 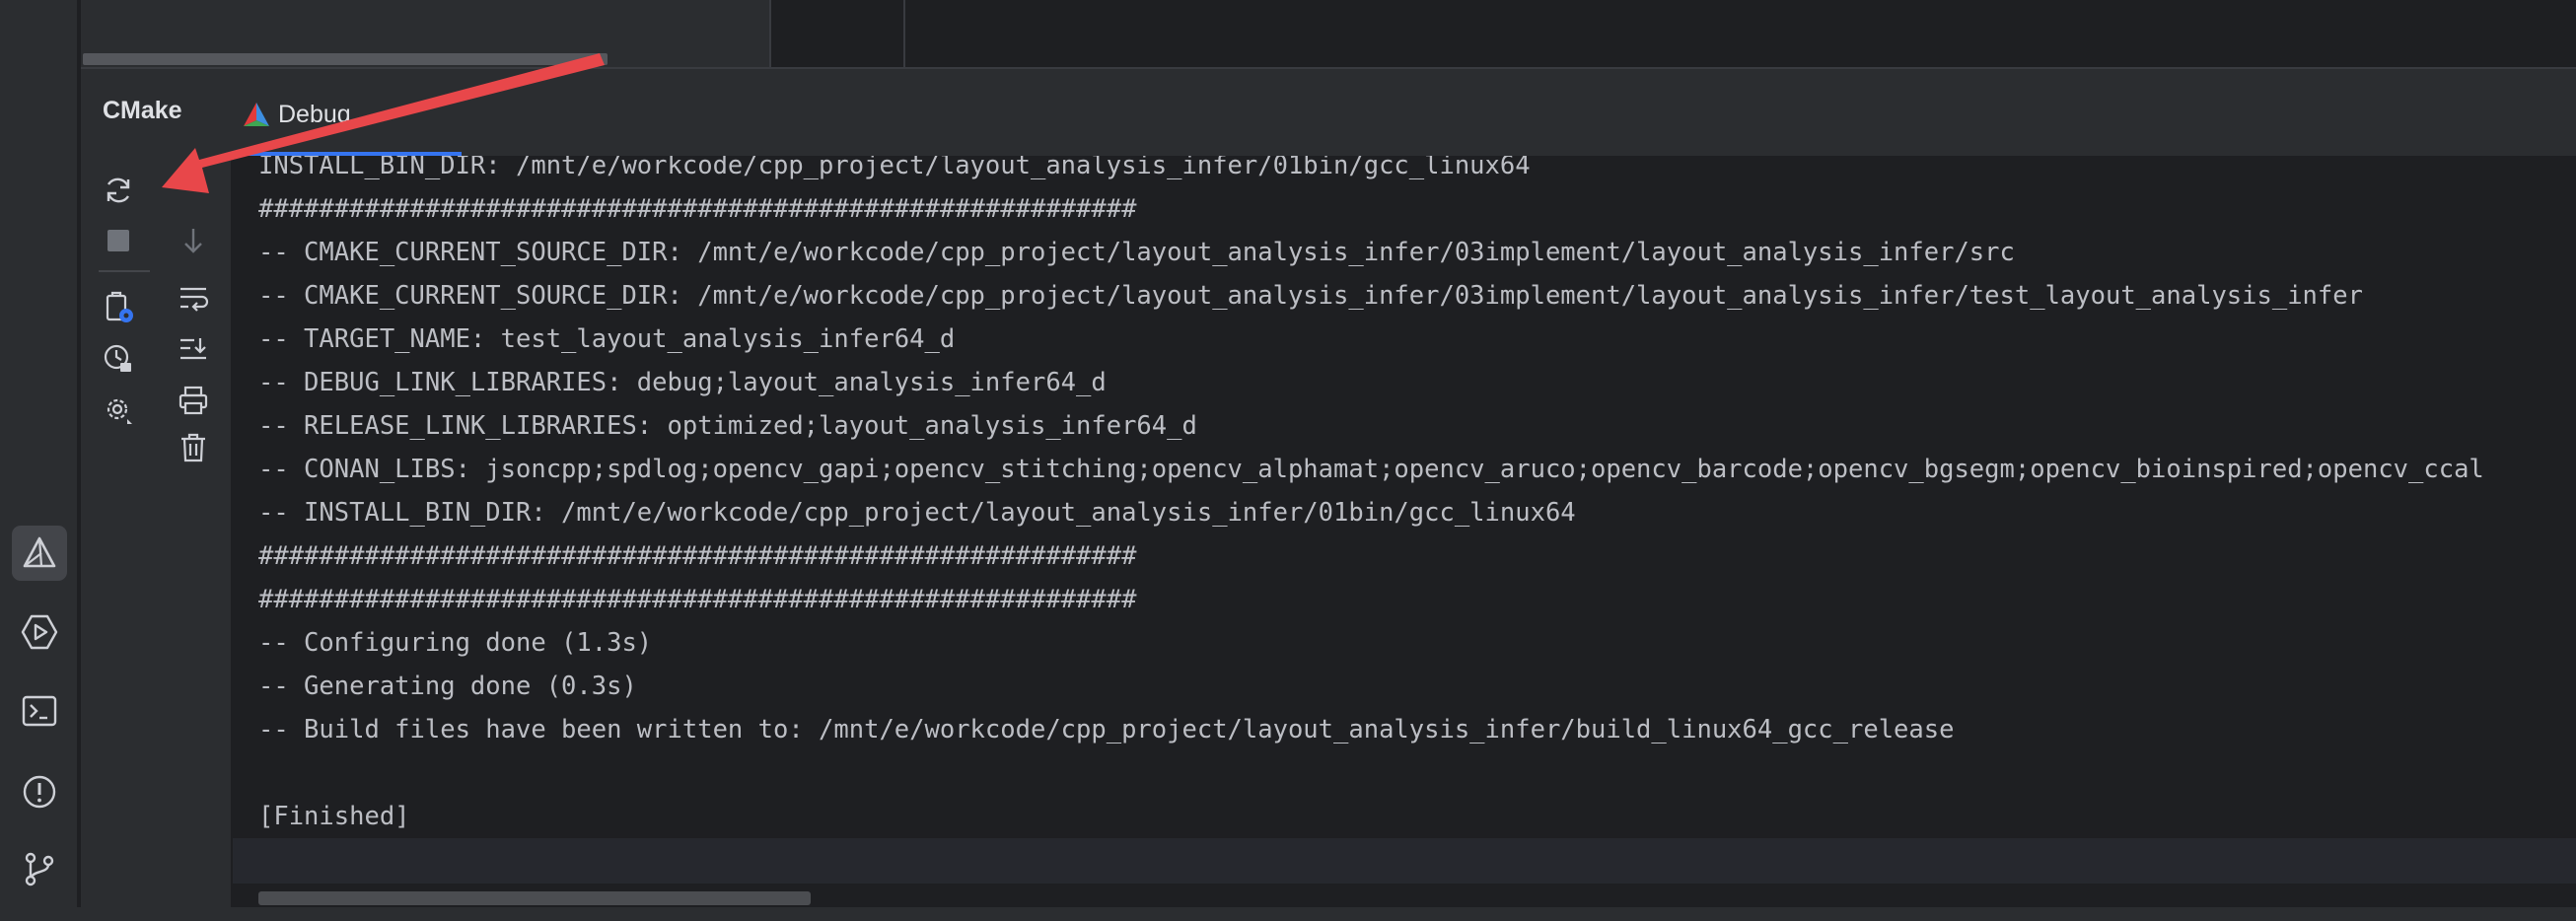 What do you see at coordinates (455, 643) in the screenshot?
I see `console-line: -- Configuring done (1.3s)` at bounding box center [455, 643].